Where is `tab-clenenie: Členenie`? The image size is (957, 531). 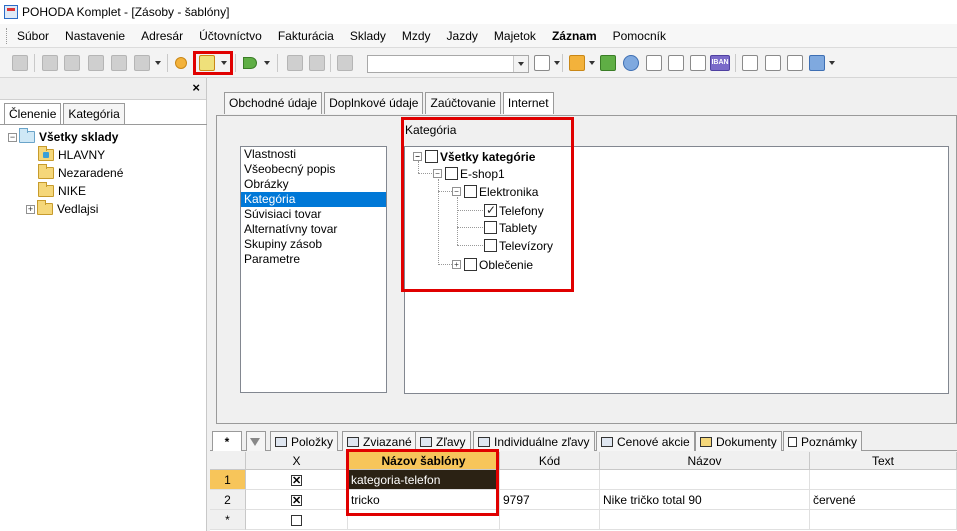
tab-clenenie: Členenie is located at coordinates (33, 114).